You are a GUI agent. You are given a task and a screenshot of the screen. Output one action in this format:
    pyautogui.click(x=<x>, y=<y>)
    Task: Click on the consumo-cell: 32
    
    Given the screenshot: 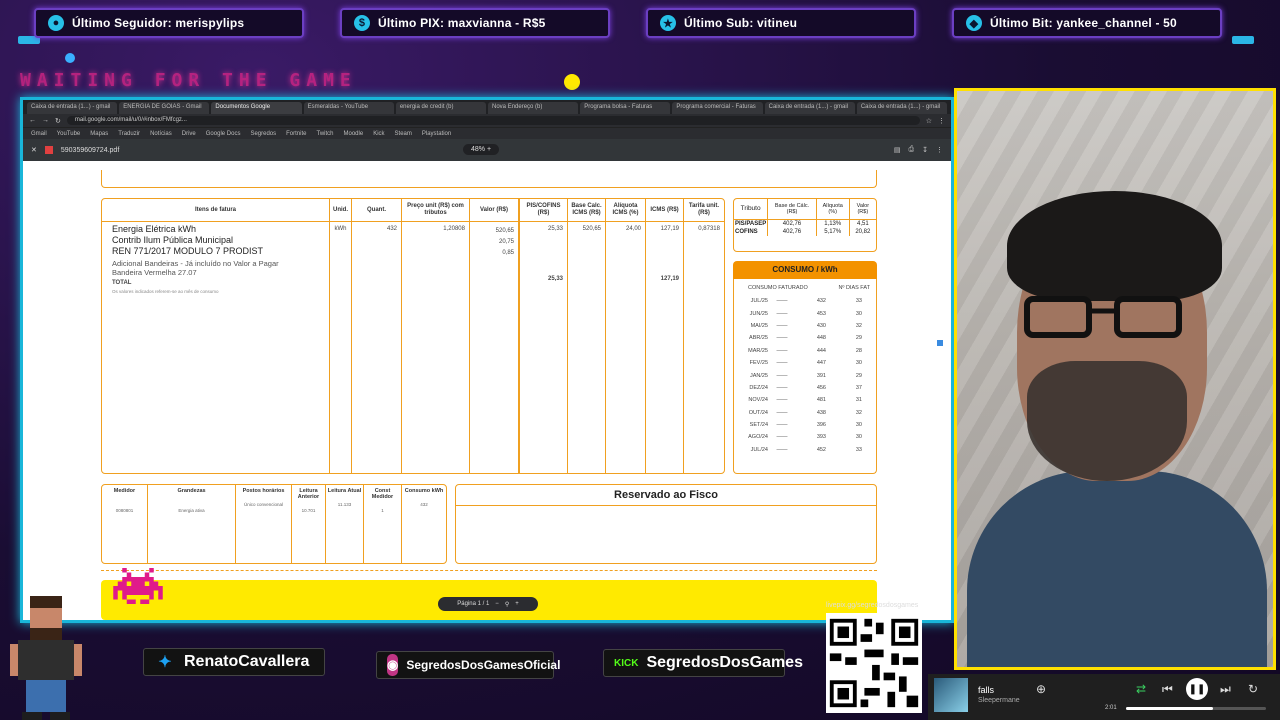 What is the action you would take?
    pyautogui.click(x=858, y=412)
    